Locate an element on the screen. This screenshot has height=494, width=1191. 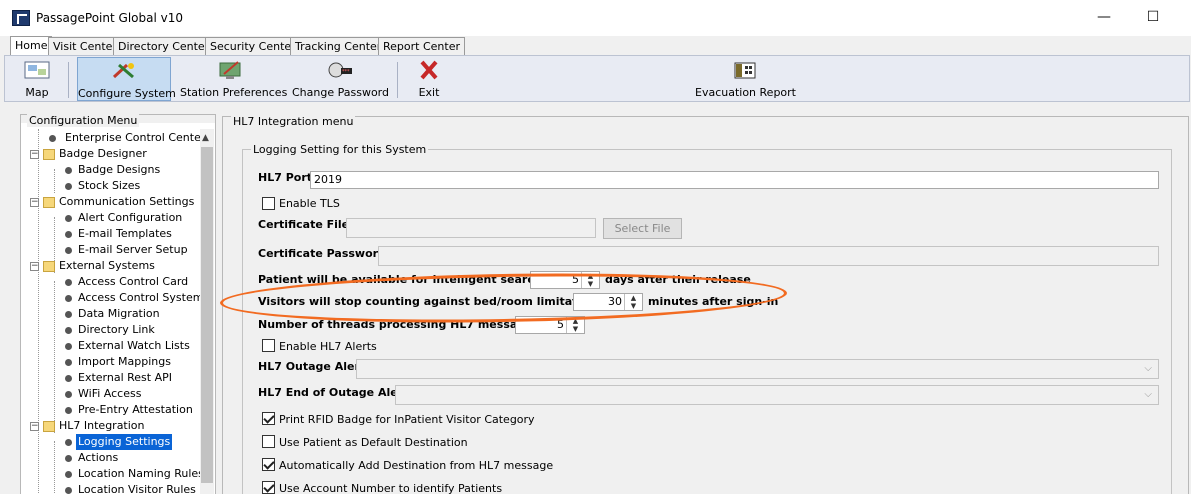
change-password-label: Change Password is located at coordinates (340, 92).